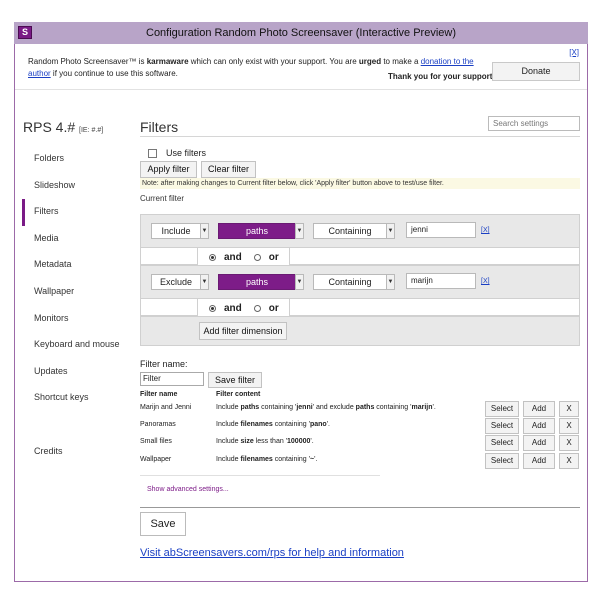 Image resolution: width=600 pixels, height=600 pixels. I want to click on sidebar-item: Credits, so click(77, 452).